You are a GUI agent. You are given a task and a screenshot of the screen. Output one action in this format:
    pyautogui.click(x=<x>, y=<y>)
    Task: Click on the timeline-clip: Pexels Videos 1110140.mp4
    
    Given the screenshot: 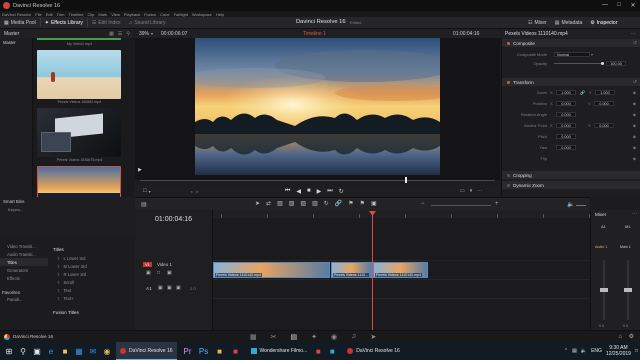 What is the action you would take?
    pyautogui.click(x=400, y=270)
    